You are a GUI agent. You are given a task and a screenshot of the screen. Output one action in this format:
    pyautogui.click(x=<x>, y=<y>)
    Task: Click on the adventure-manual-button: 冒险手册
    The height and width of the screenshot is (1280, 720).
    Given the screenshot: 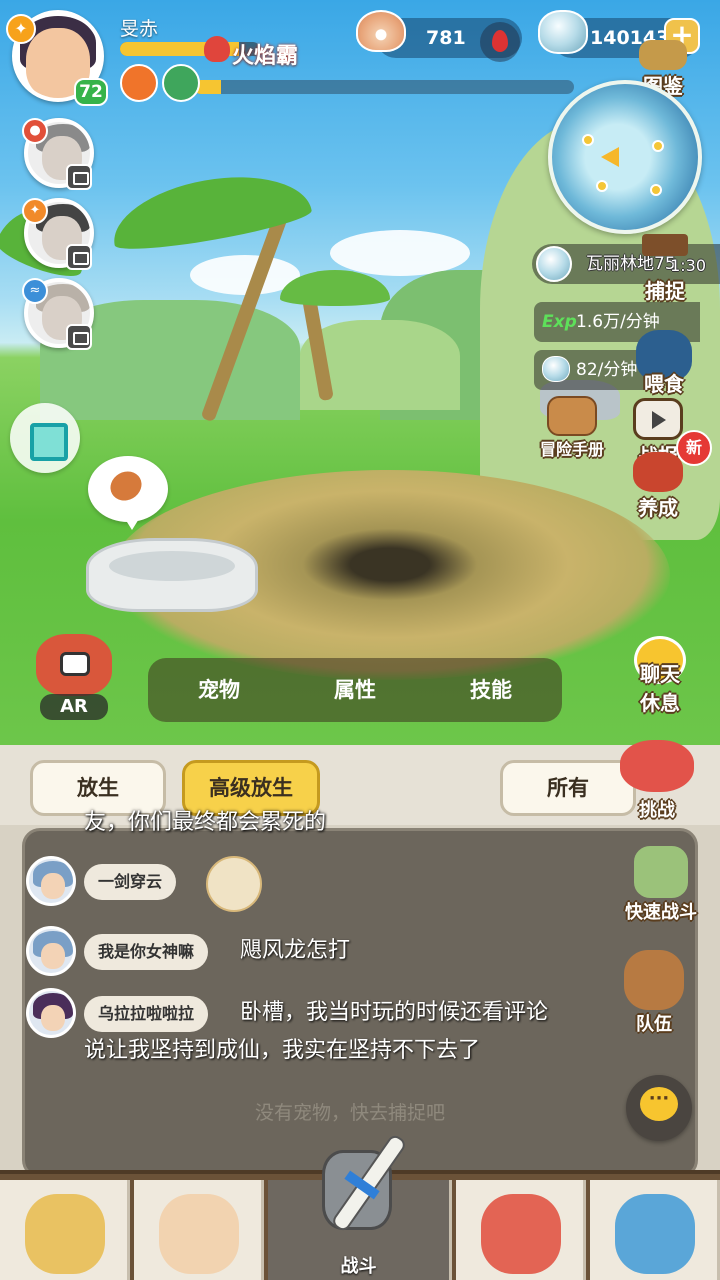 What is the action you would take?
    pyautogui.click(x=572, y=428)
    